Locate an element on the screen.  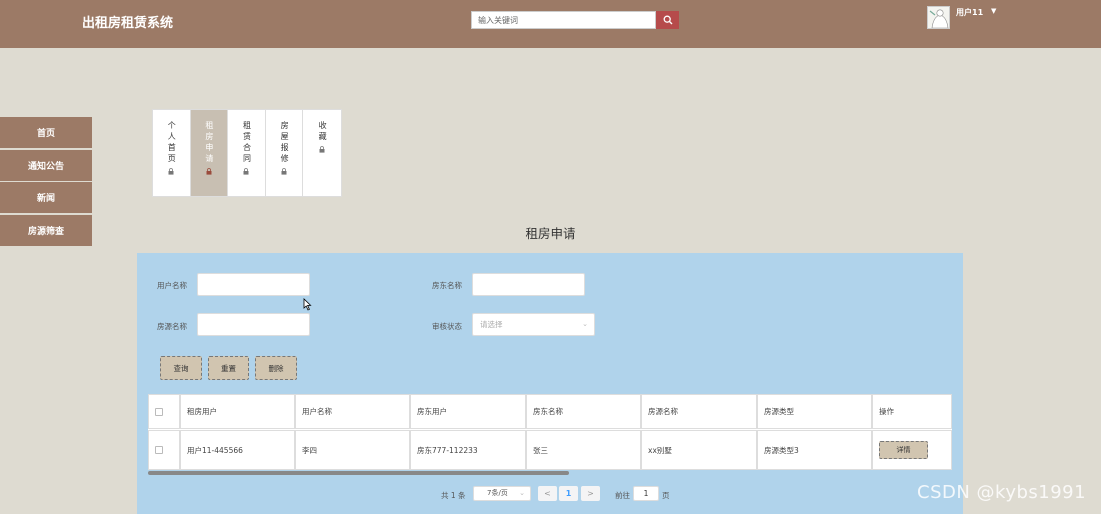
search-button is located at coordinates (667, 20).